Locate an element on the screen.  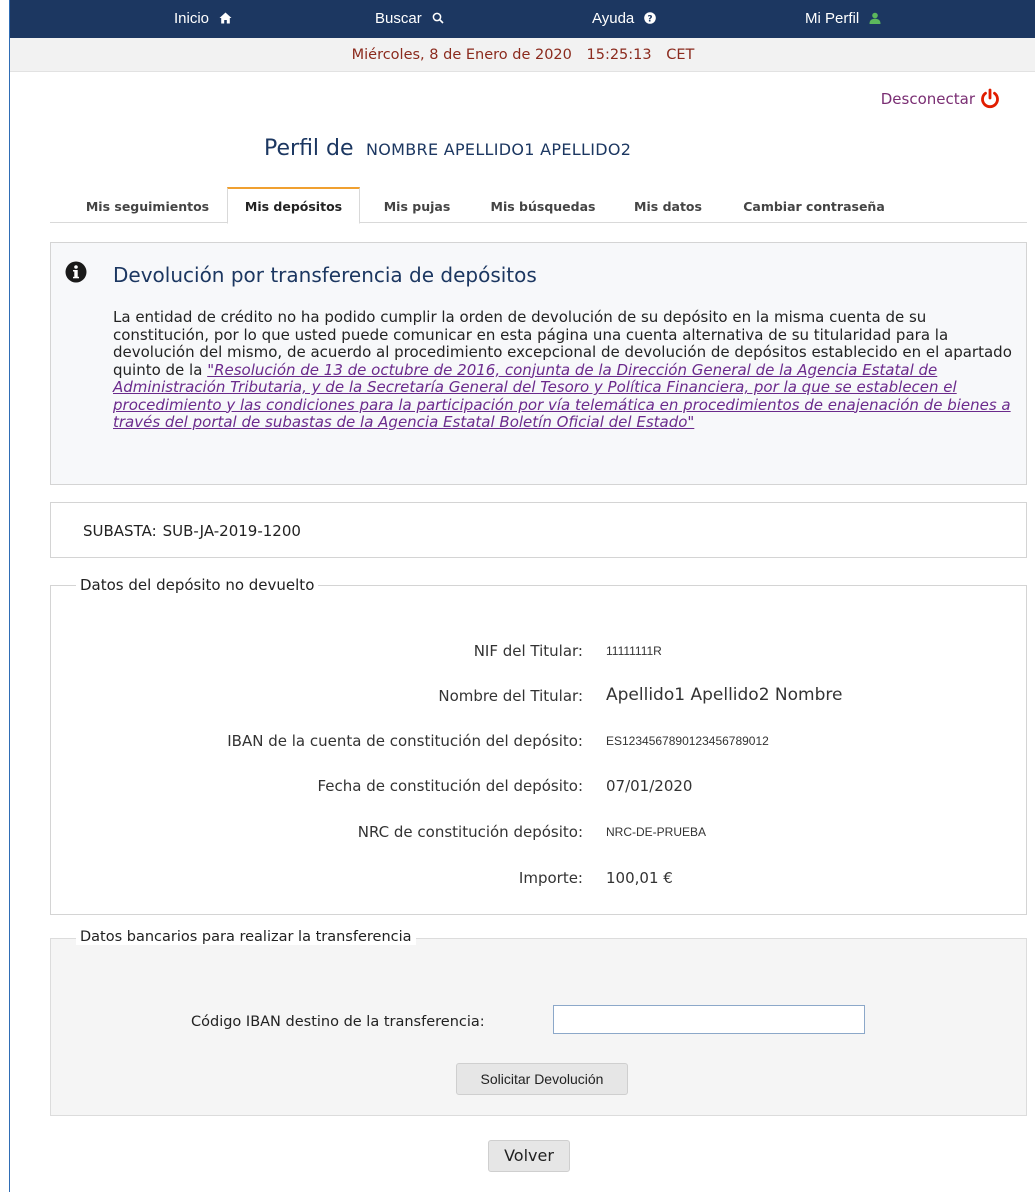
deposito-legend: Datos del depósito no devuelto is located at coordinates (197, 585).